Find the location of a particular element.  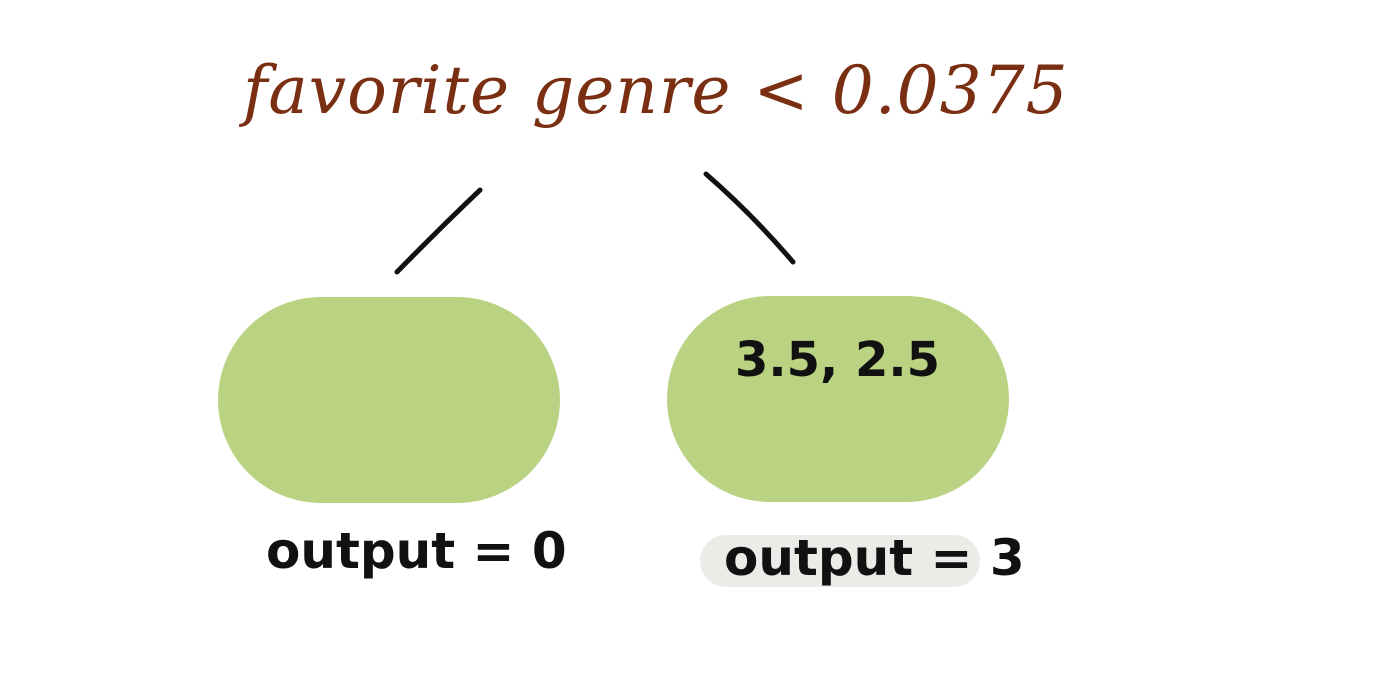

leaf-node-left is located at coordinates (389, 400).